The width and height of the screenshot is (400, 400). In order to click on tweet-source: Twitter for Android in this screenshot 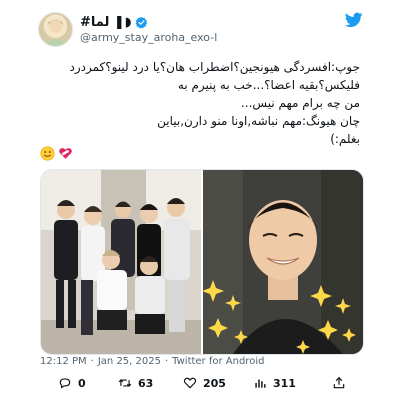, I will do `click(218, 361)`.